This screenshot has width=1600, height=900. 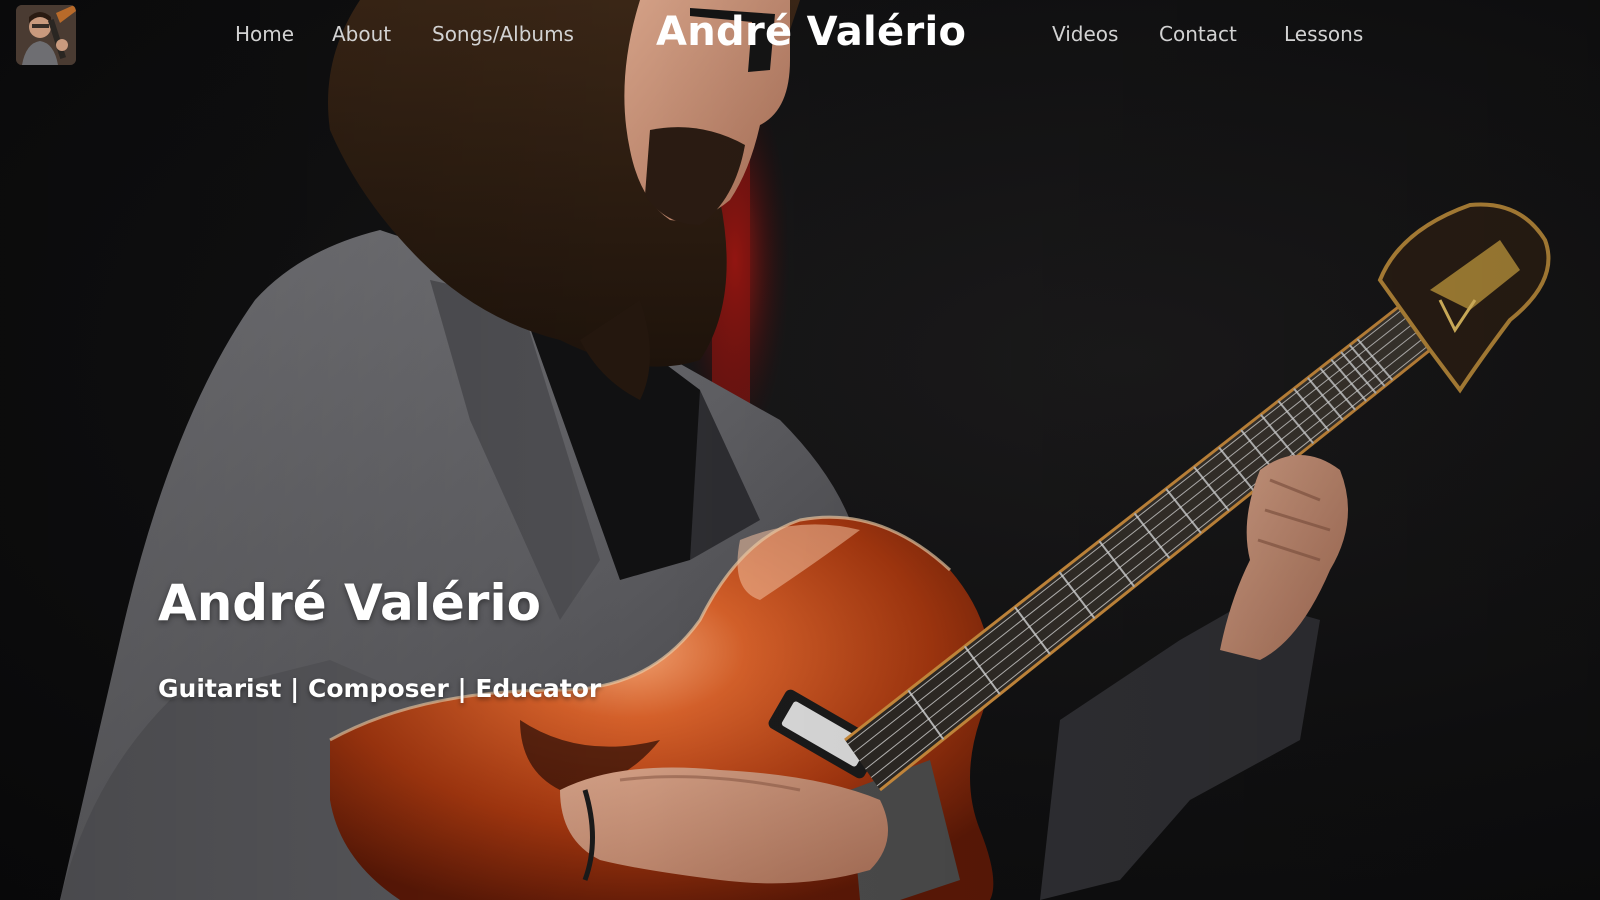 I want to click on nav-songs-albums: Songs/Albums, so click(x=503, y=34).